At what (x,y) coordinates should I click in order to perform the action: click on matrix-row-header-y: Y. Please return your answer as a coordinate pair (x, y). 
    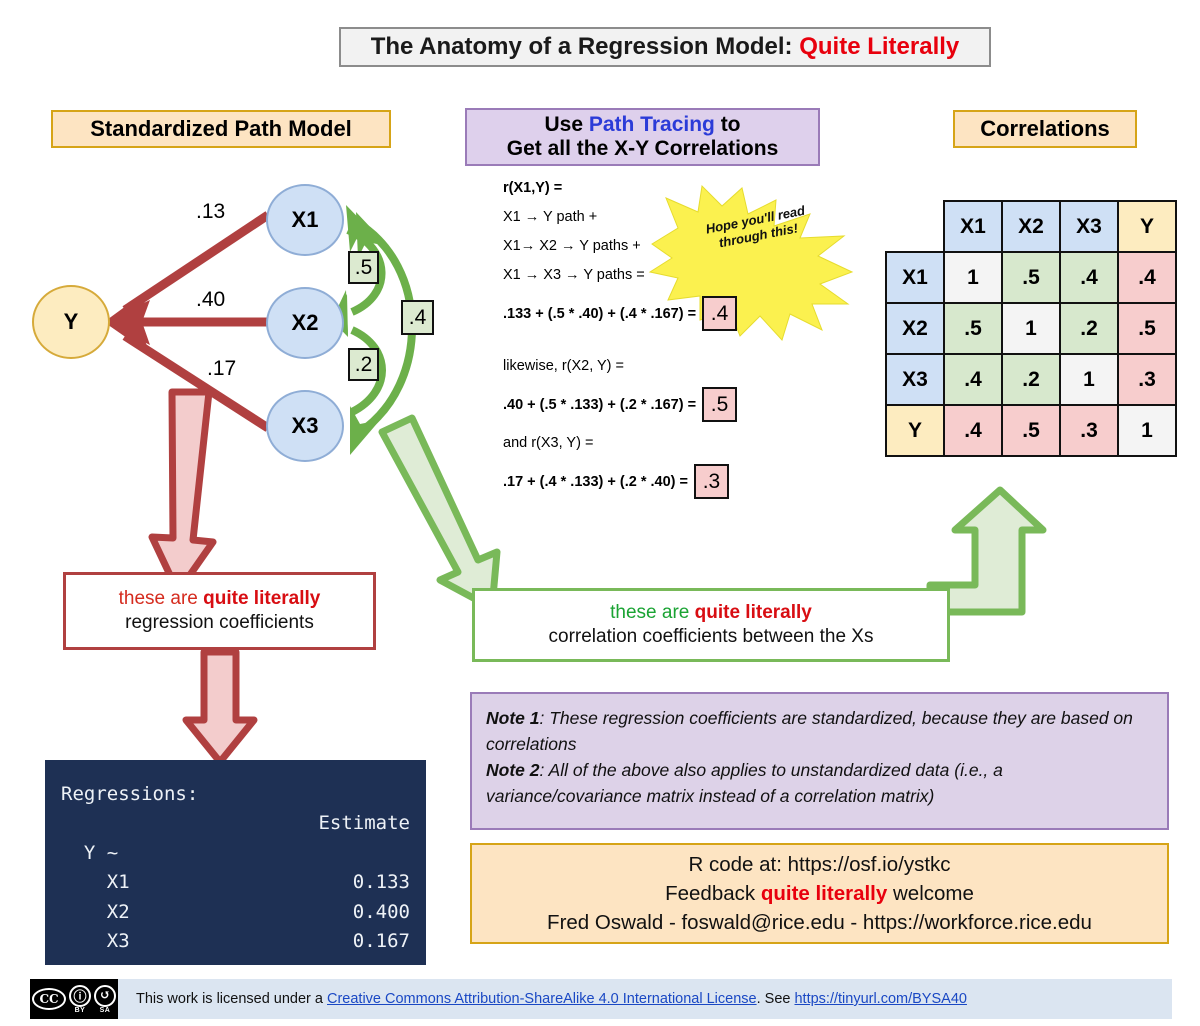
    Looking at the image, I should click on (915, 430).